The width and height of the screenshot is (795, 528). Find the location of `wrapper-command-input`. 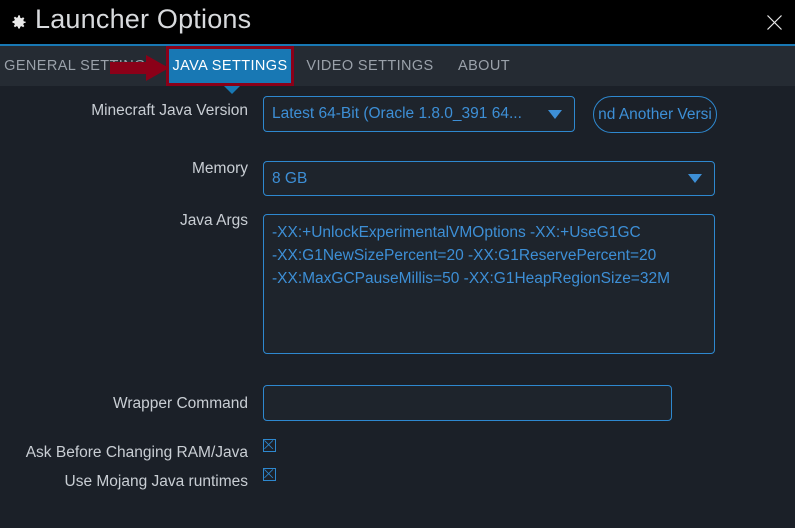

wrapper-command-input is located at coordinates (467, 403).